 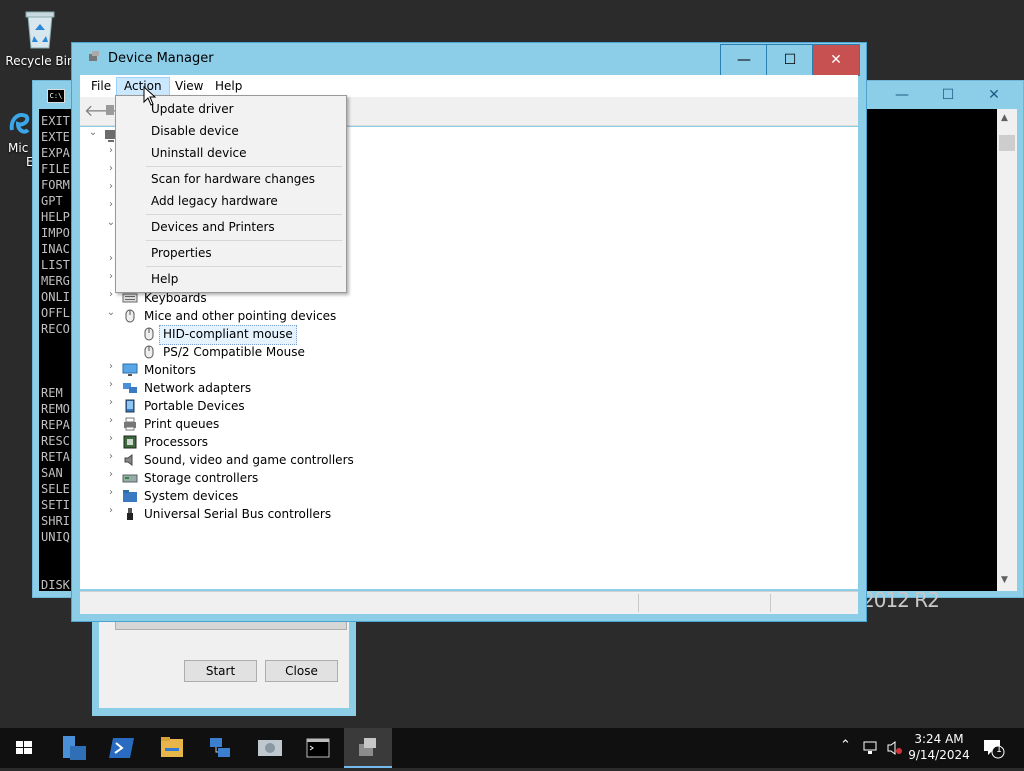 What do you see at coordinates (512, 748) in the screenshot?
I see `taskbar: ⌃ 3:24 AM 9/14/2024 1` at bounding box center [512, 748].